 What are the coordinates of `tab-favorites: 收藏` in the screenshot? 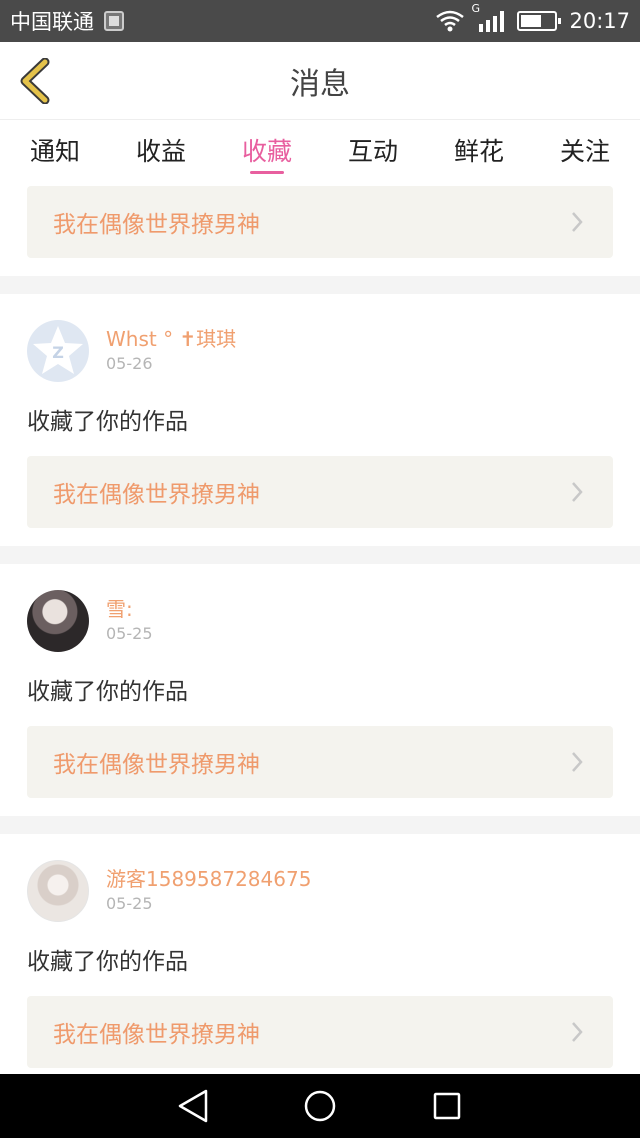 It's located at (267, 150).